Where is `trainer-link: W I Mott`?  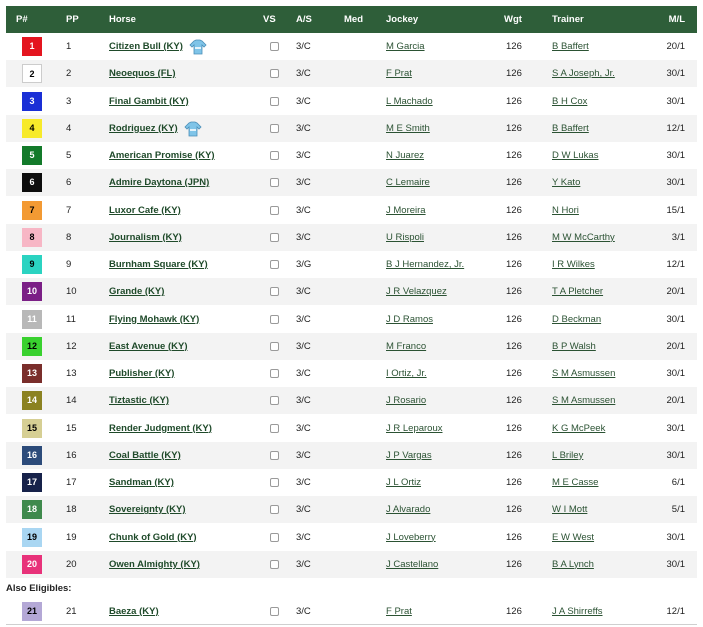
trainer-link: W I Mott is located at coordinates (569, 509).